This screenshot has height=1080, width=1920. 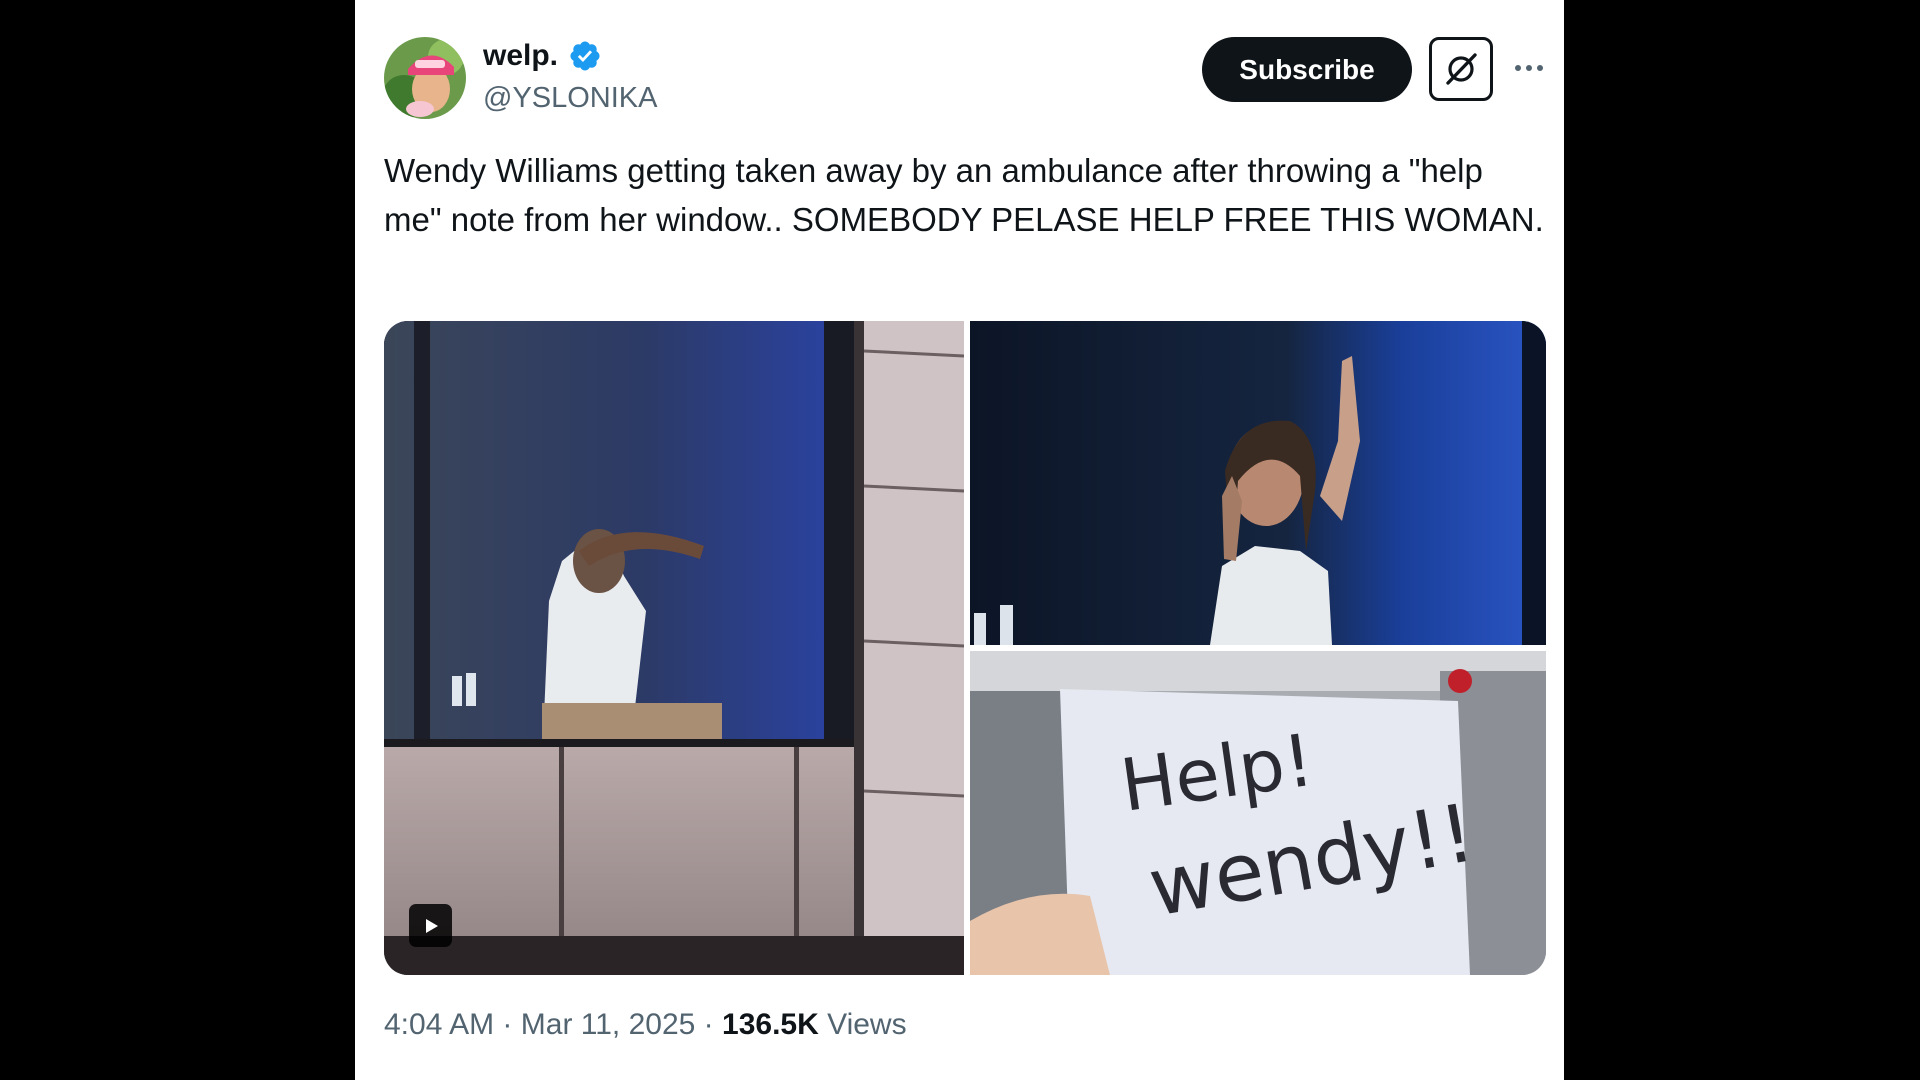 I want to click on views-label: Views, so click(x=867, y=1024).